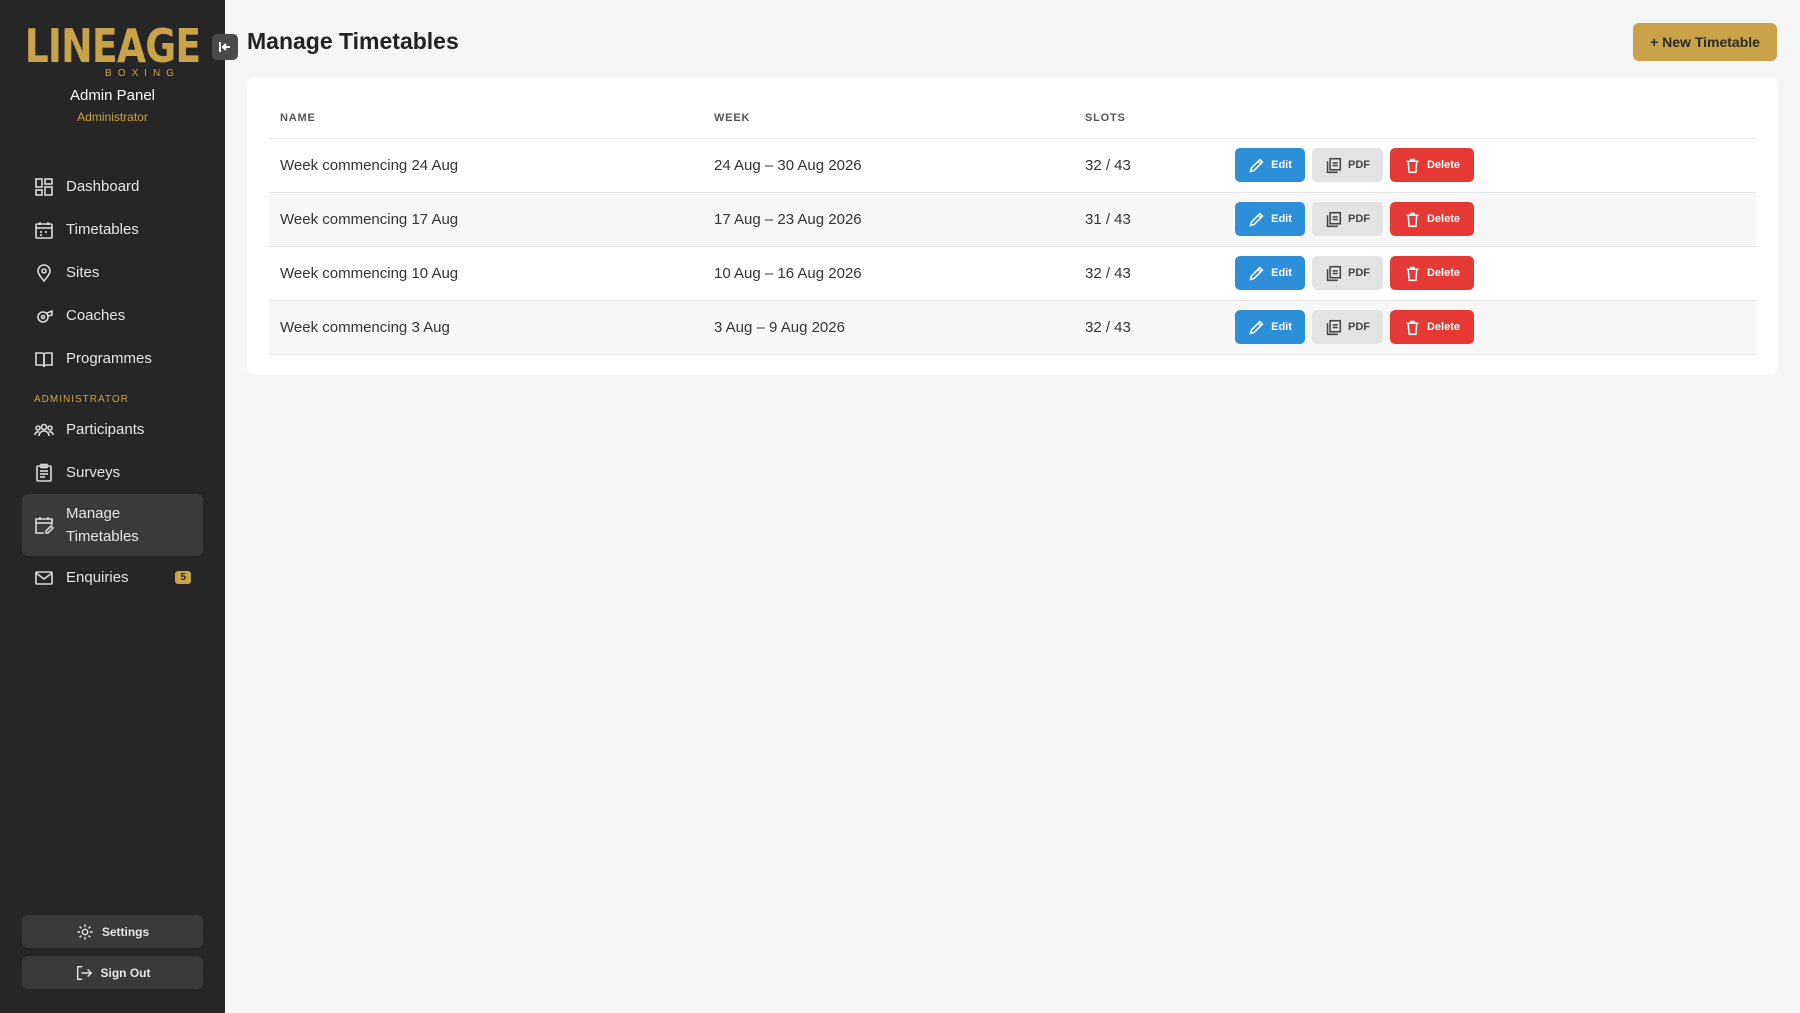  Describe the element at coordinates (93, 472) in the screenshot. I see `sidebar-item-label: Surveys` at that location.